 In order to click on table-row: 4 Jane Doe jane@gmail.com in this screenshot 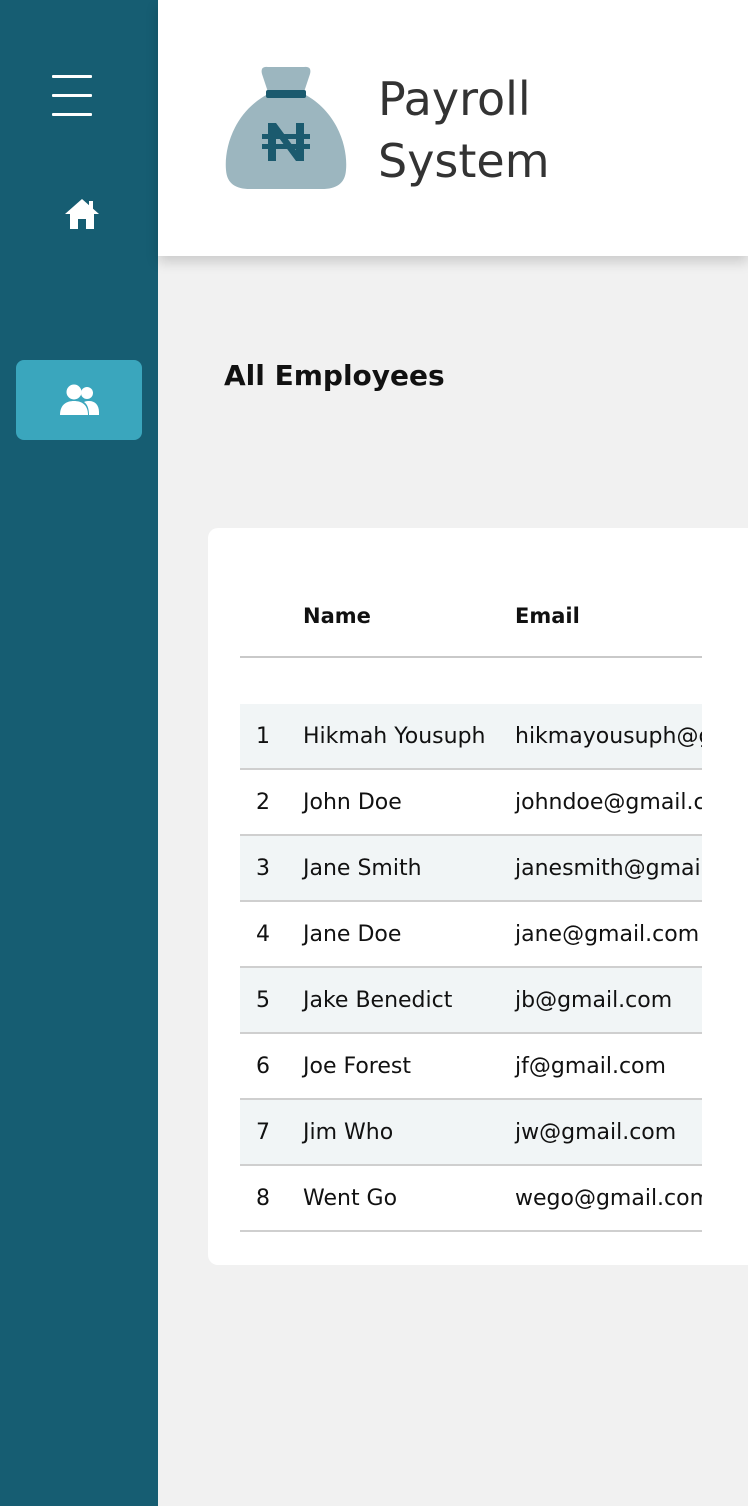, I will do `click(471, 934)`.